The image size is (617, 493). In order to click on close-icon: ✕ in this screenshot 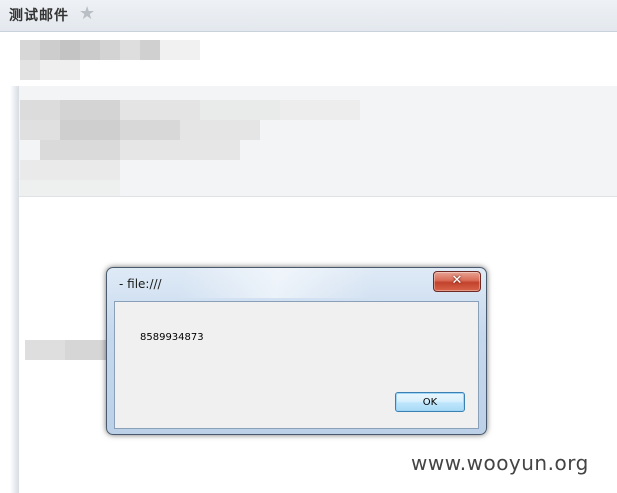, I will do `click(457, 280)`.